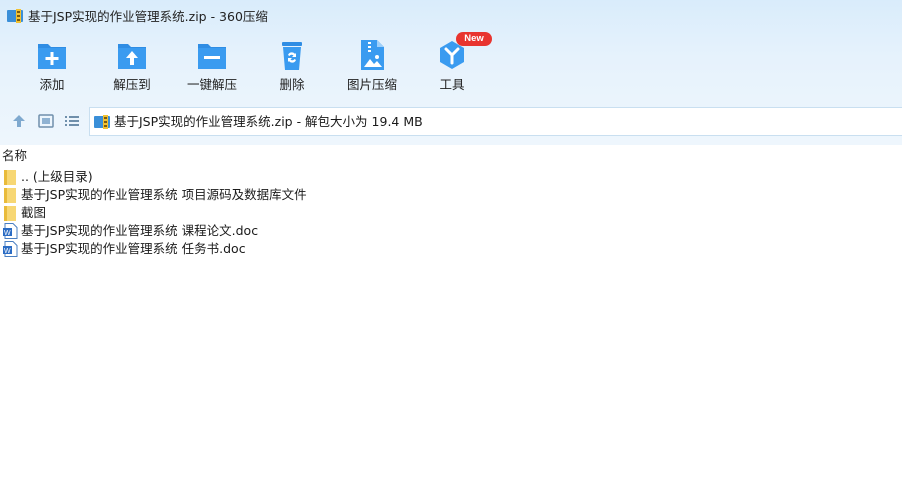  Describe the element at coordinates (102, 122) in the screenshot. I see `archive-file-icon` at that location.